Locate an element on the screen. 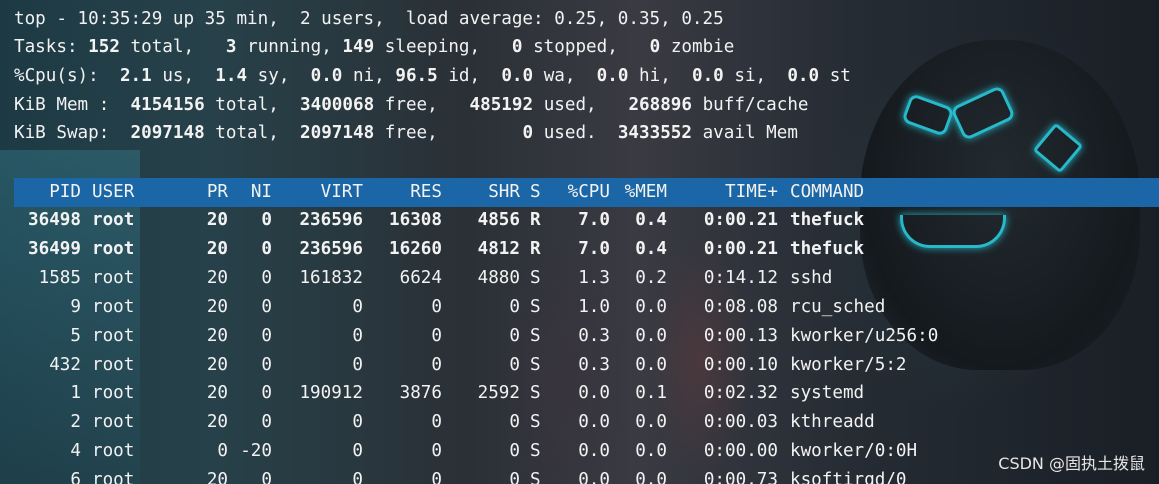  mem-cell: 0.1 is located at coordinates (651, 393).